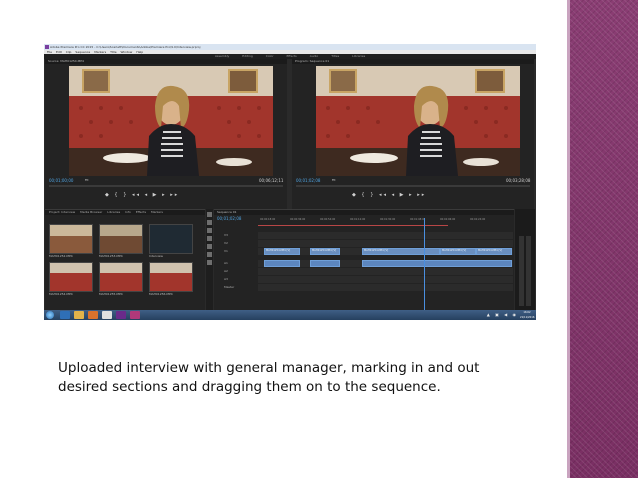 This screenshot has width=638, height=478. I want to click on program-video-frame, so click(418, 121).